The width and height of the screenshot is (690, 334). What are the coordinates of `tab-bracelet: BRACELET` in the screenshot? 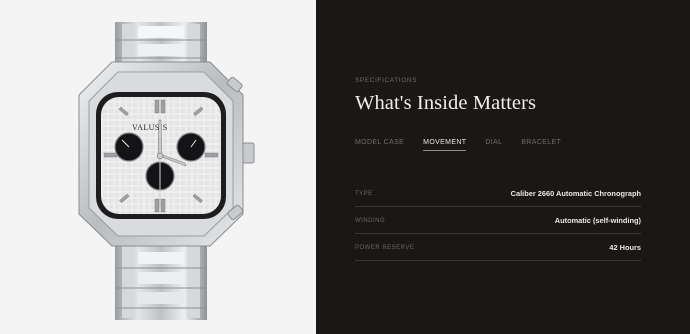 It's located at (541, 145).